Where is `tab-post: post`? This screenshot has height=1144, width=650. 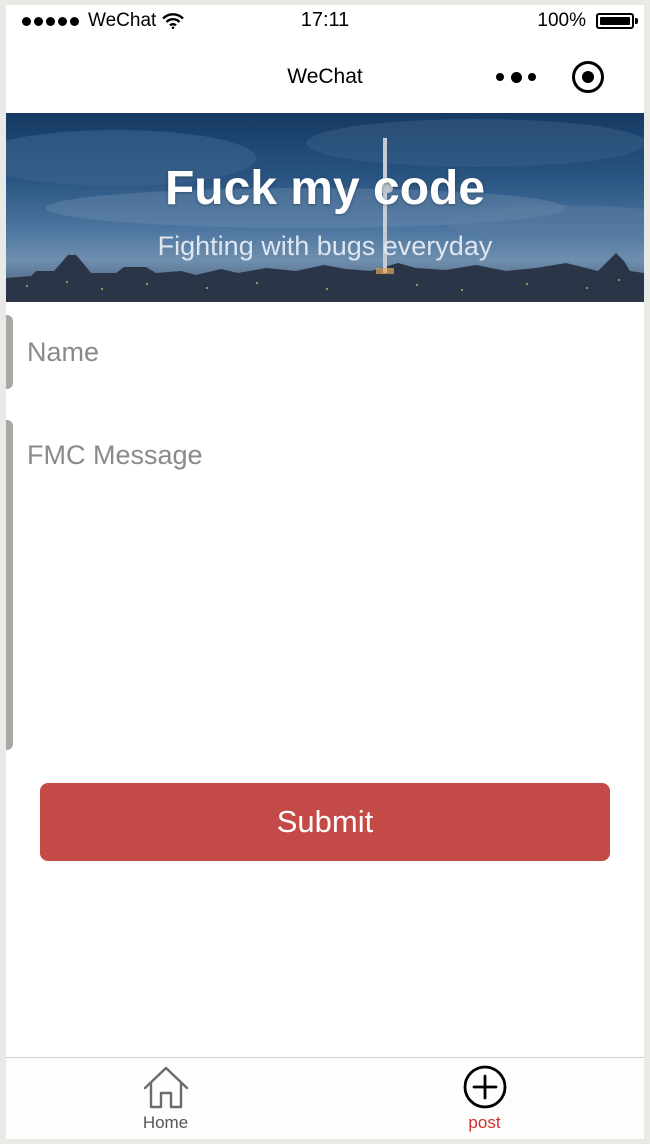
tab-post: post is located at coordinates (484, 1098).